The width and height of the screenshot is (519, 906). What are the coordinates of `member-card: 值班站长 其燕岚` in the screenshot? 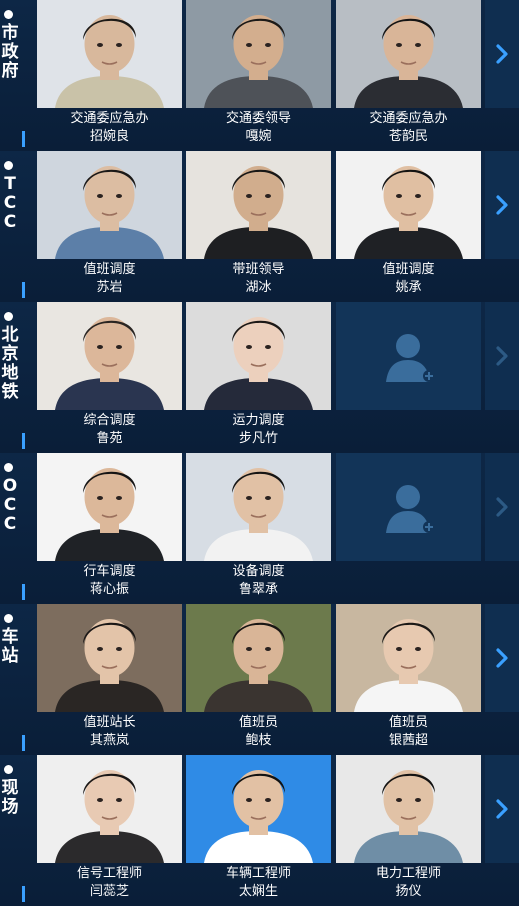 It's located at (109, 679).